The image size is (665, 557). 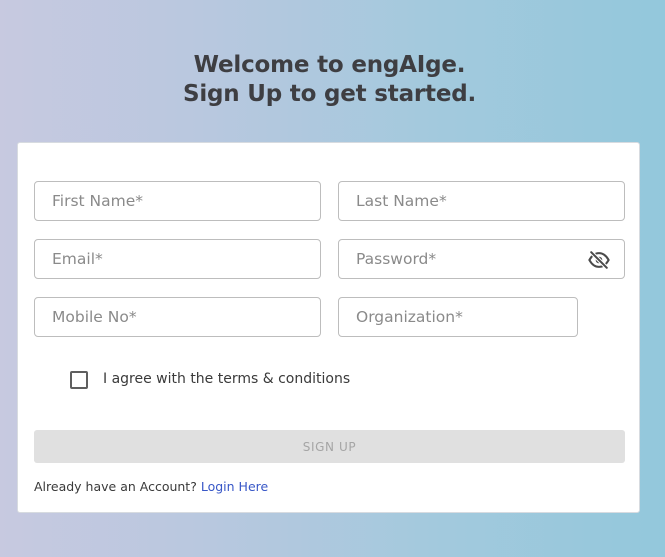 I want to click on terms-checkbox, so click(x=79, y=380).